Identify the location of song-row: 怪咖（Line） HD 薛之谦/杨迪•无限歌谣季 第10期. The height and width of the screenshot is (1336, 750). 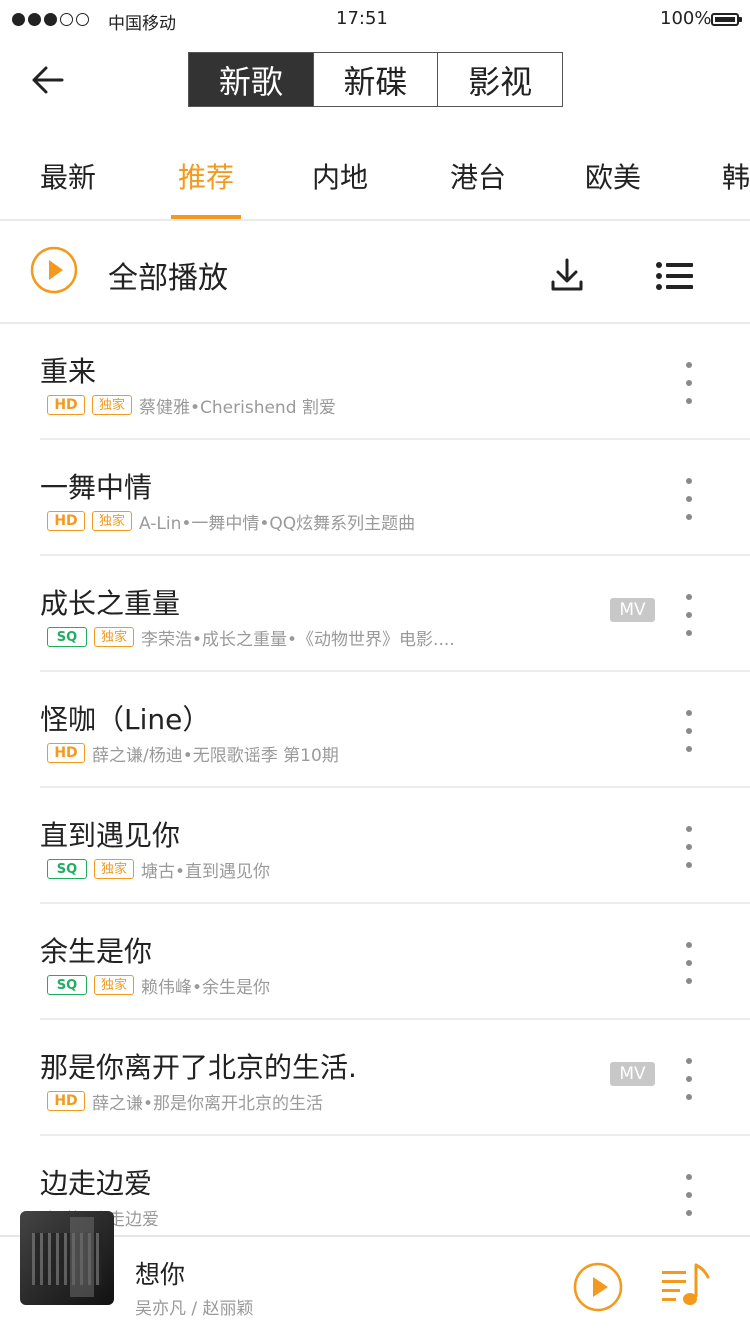
(375, 730).